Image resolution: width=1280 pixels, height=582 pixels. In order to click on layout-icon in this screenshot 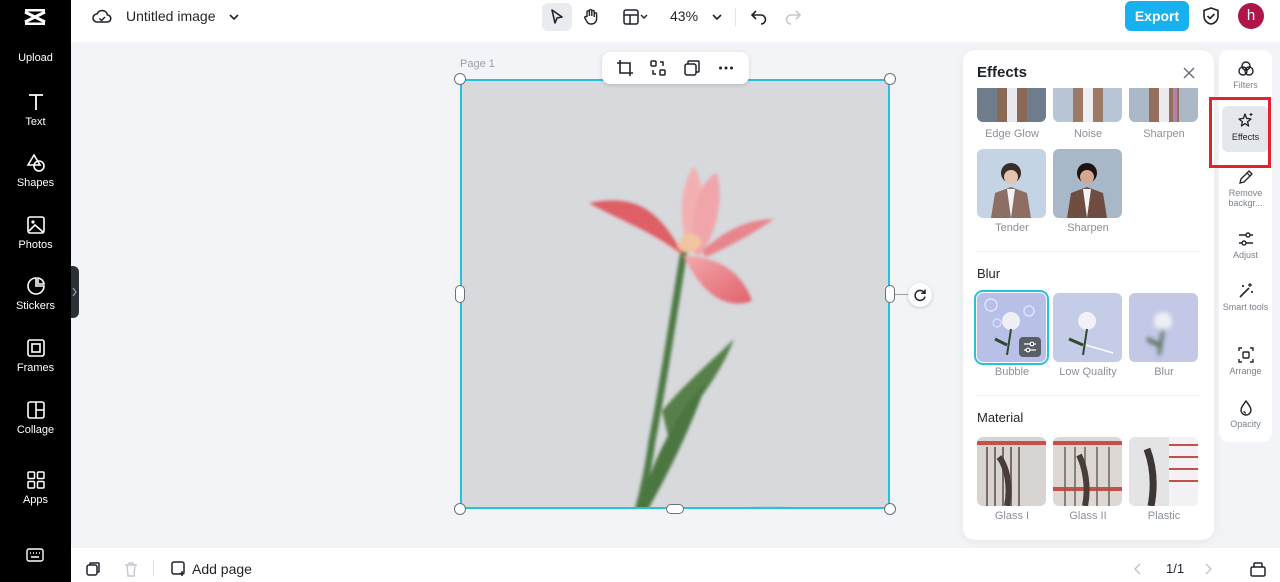, I will do `click(635, 17)`.